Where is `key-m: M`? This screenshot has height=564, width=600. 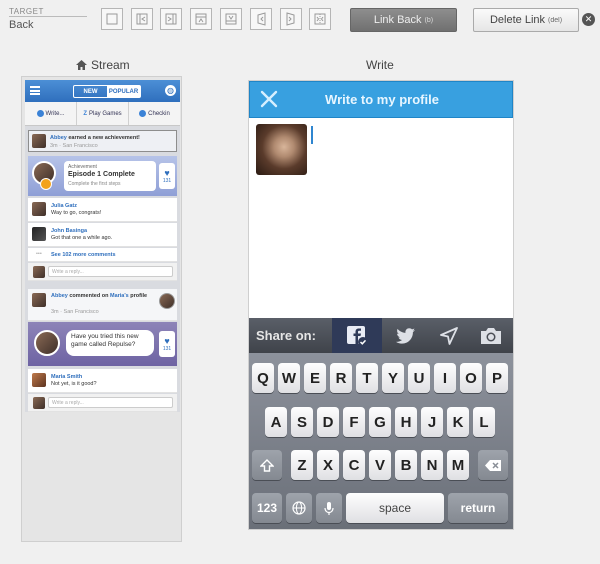
key-m: M is located at coordinates (458, 465).